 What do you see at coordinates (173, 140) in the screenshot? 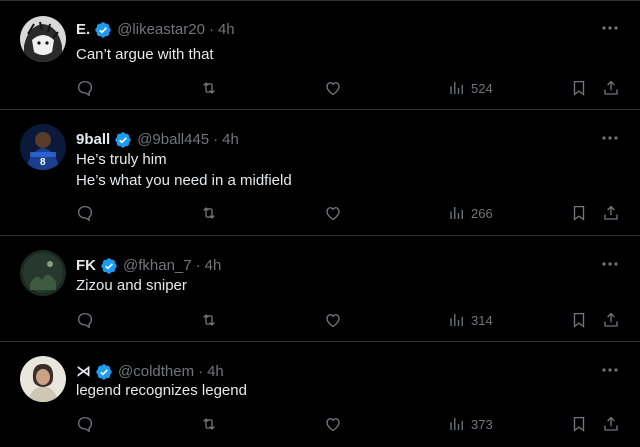
I see `handle: @9ball445` at bounding box center [173, 140].